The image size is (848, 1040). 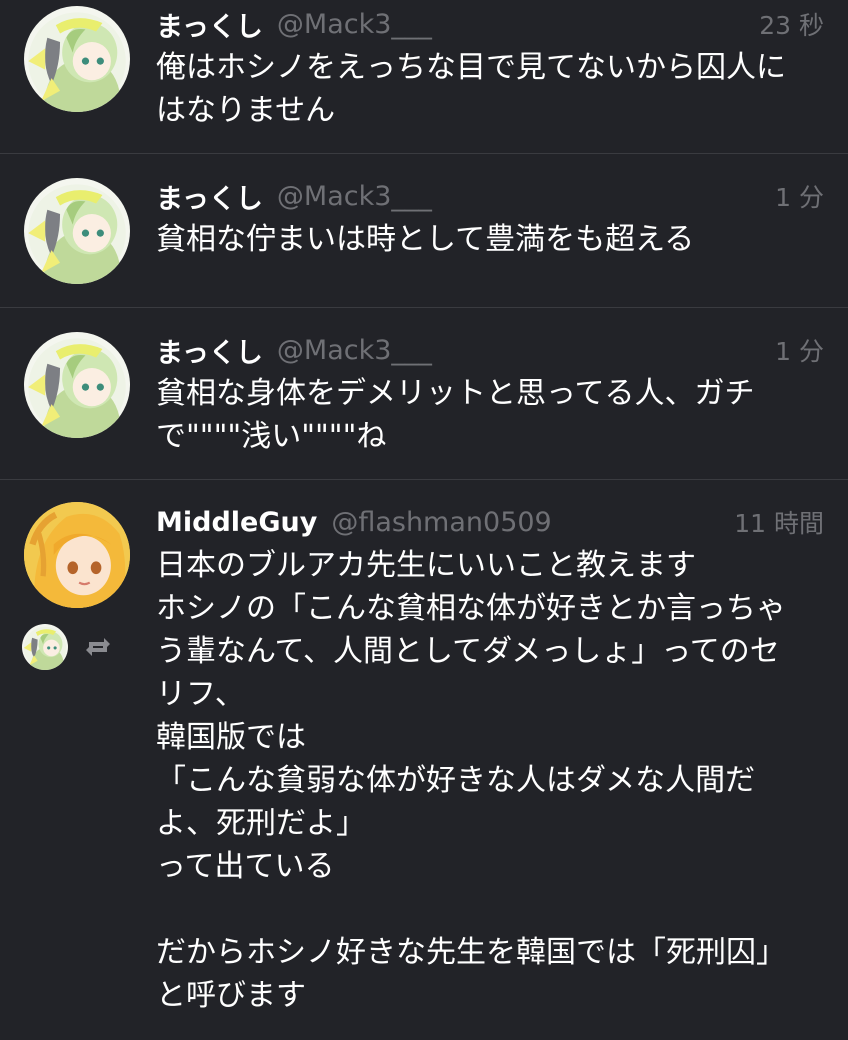 What do you see at coordinates (441, 522) in the screenshot?
I see `user-handle: @flashman0509` at bounding box center [441, 522].